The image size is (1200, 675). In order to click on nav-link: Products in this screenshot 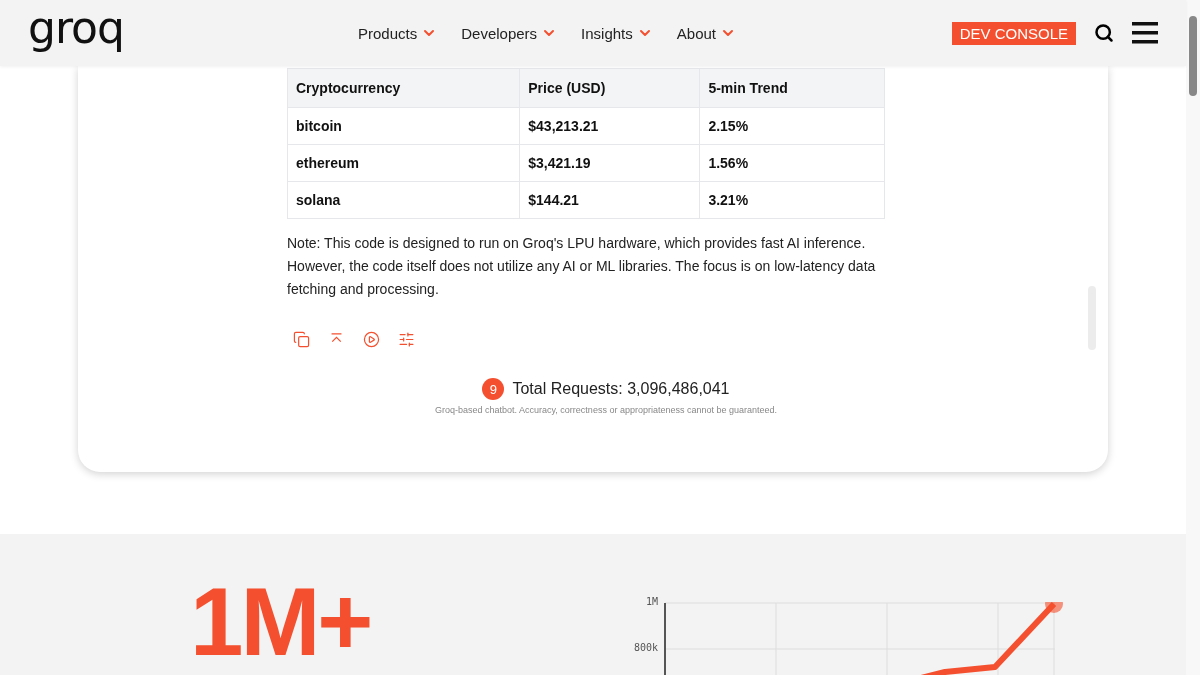, I will do `click(398, 33)`.